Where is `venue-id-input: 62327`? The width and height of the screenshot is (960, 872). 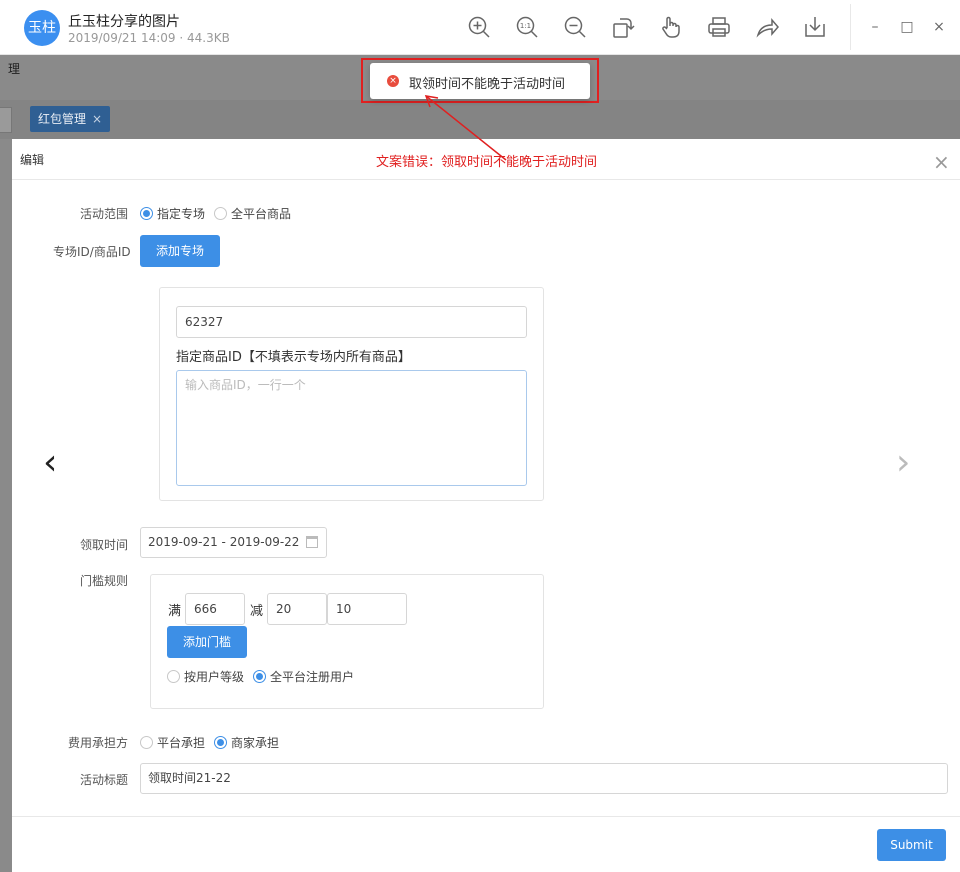 venue-id-input: 62327 is located at coordinates (351, 322).